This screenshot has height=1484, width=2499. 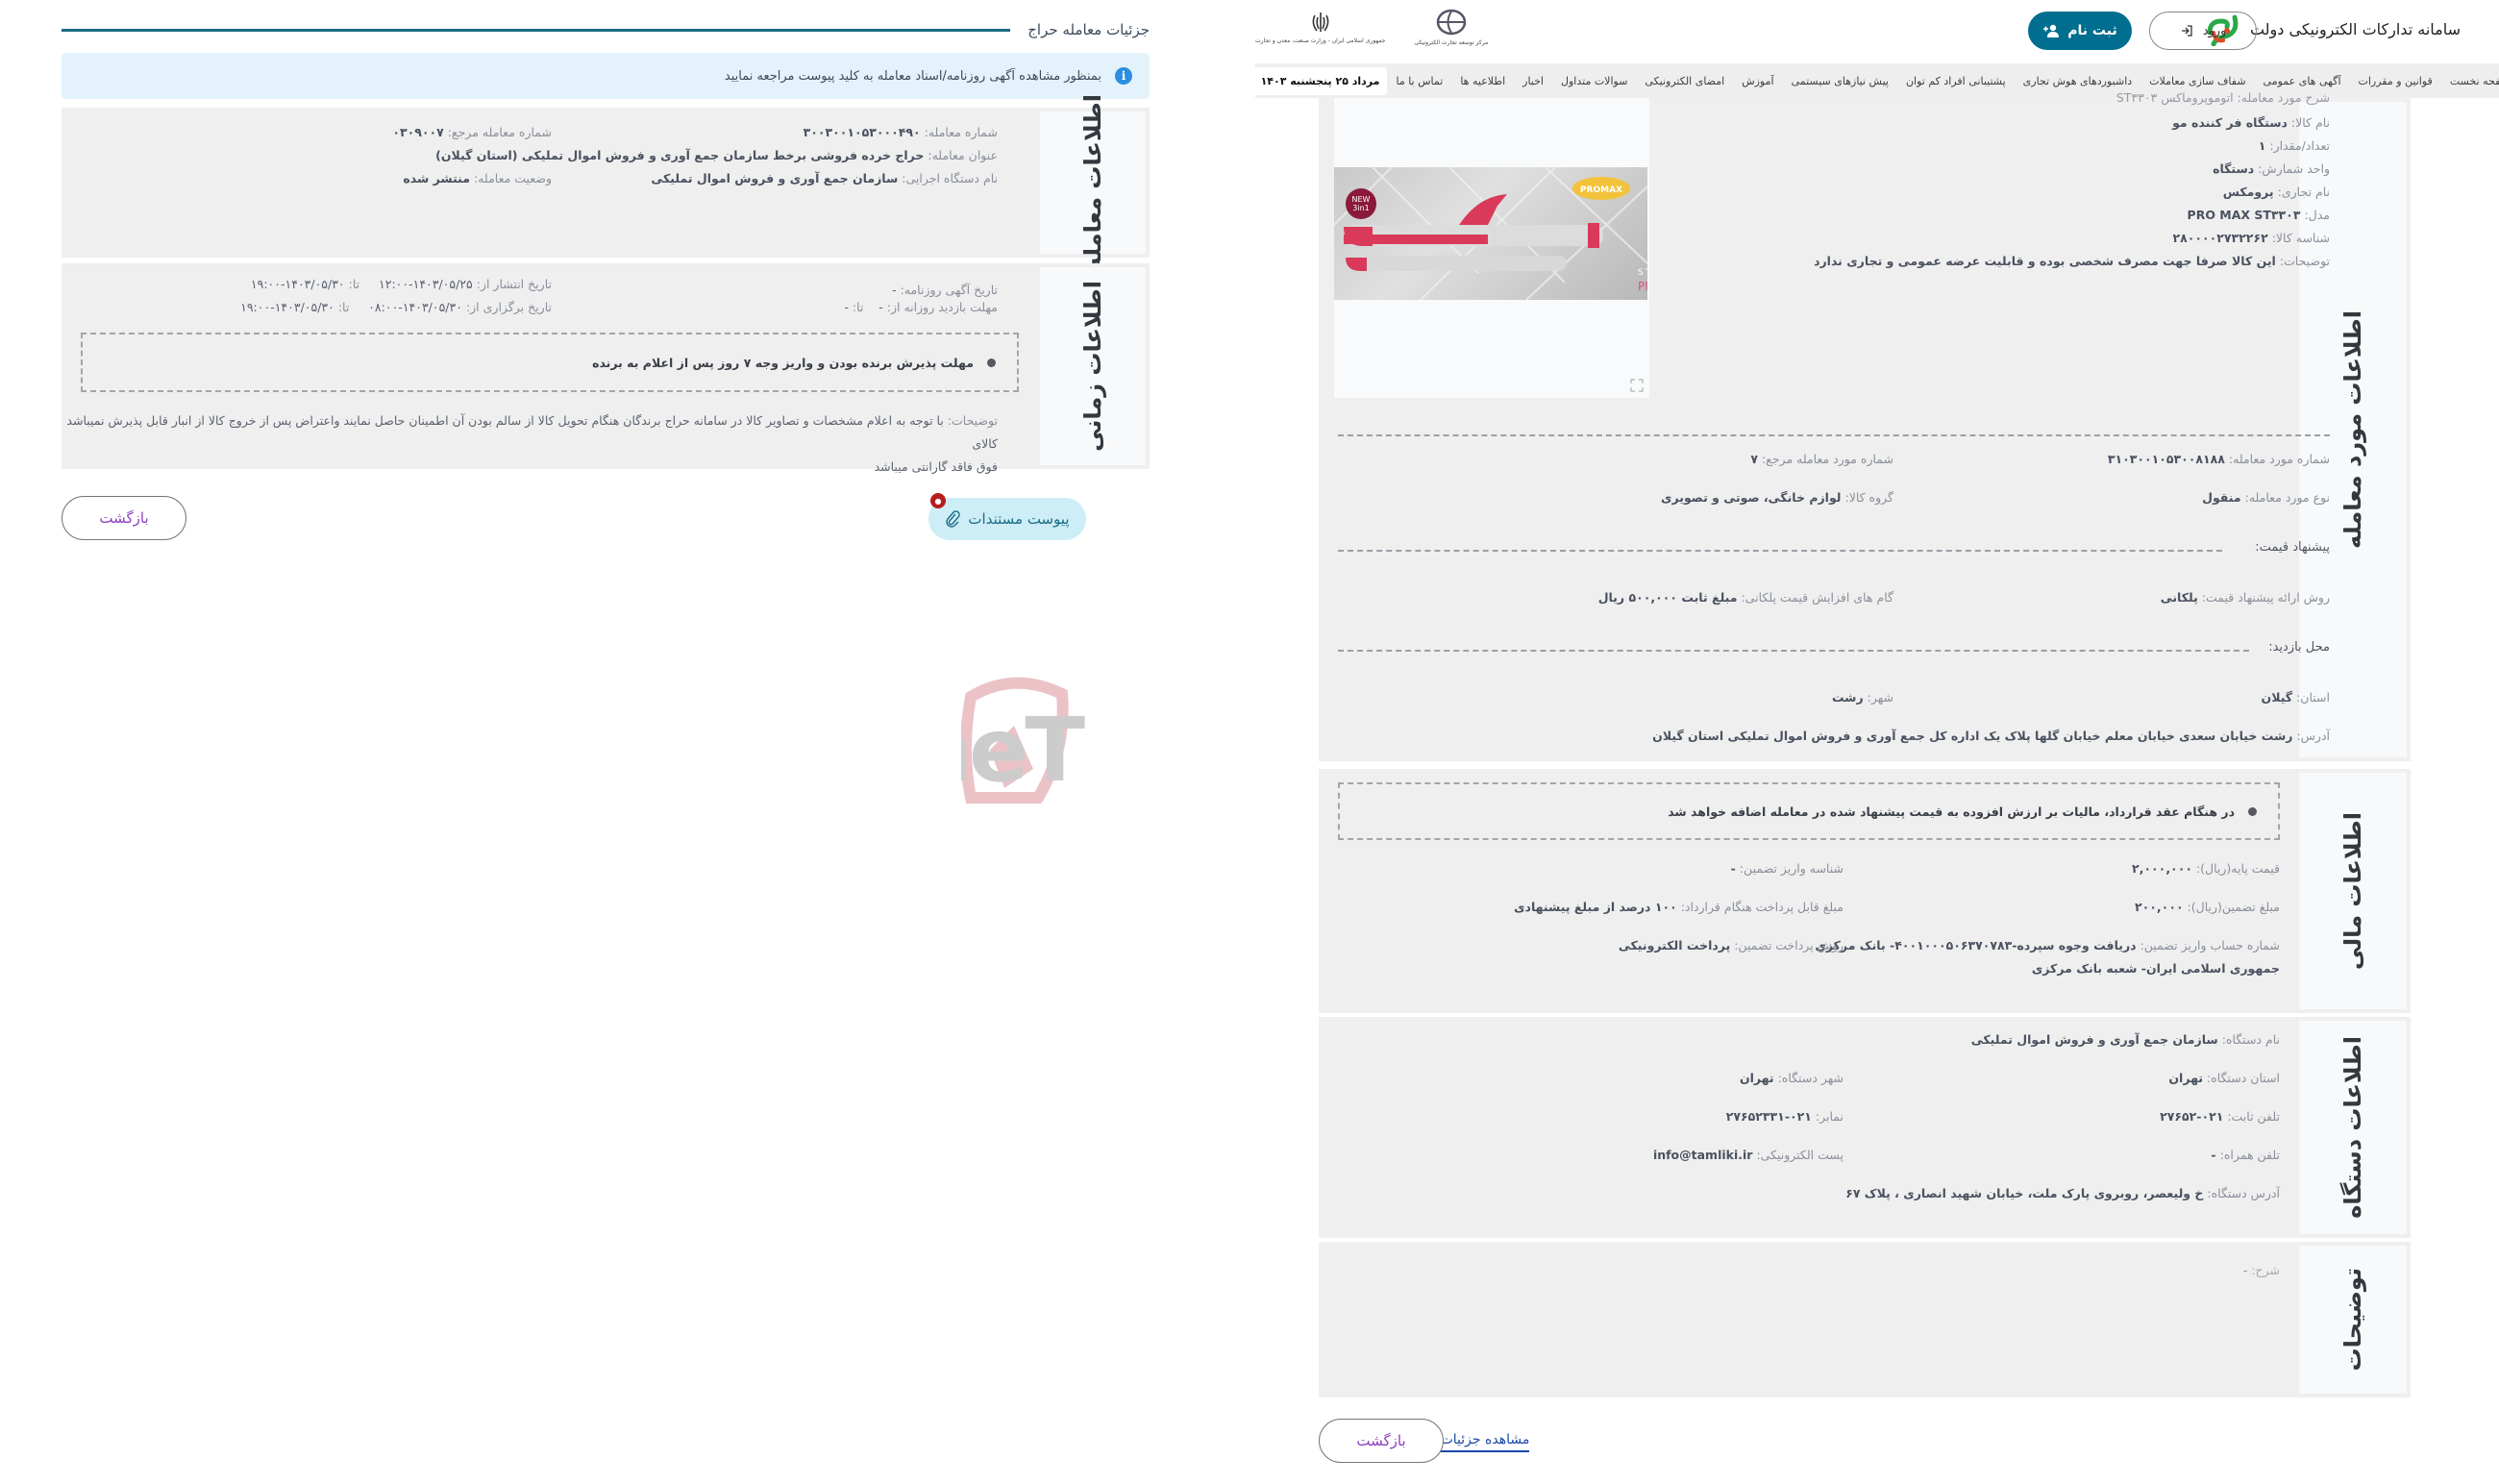 What do you see at coordinates (1419, 81) in the screenshot?
I see `nav-contact: تماس با ما` at bounding box center [1419, 81].